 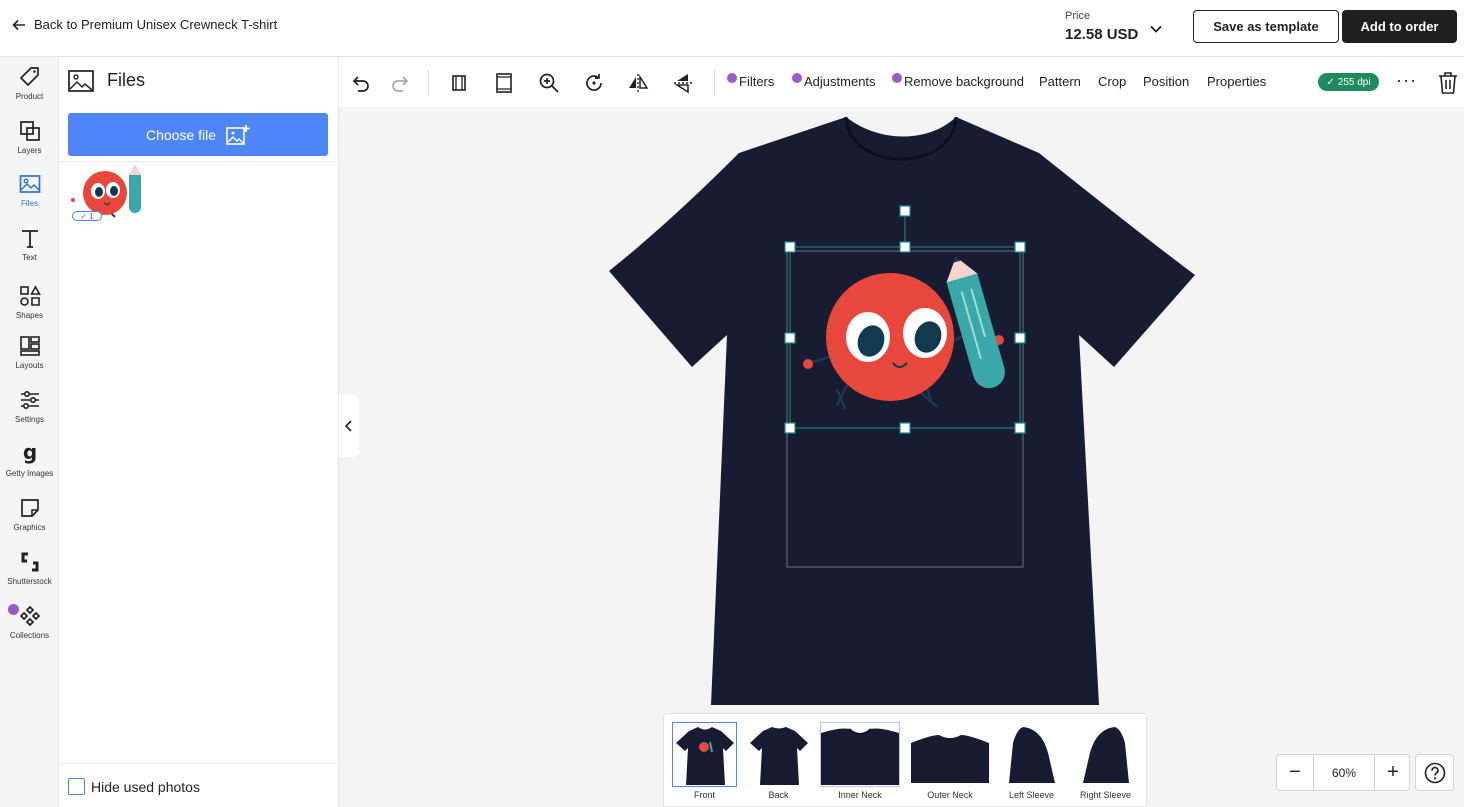 I want to click on undo-icon, so click(x=360, y=83).